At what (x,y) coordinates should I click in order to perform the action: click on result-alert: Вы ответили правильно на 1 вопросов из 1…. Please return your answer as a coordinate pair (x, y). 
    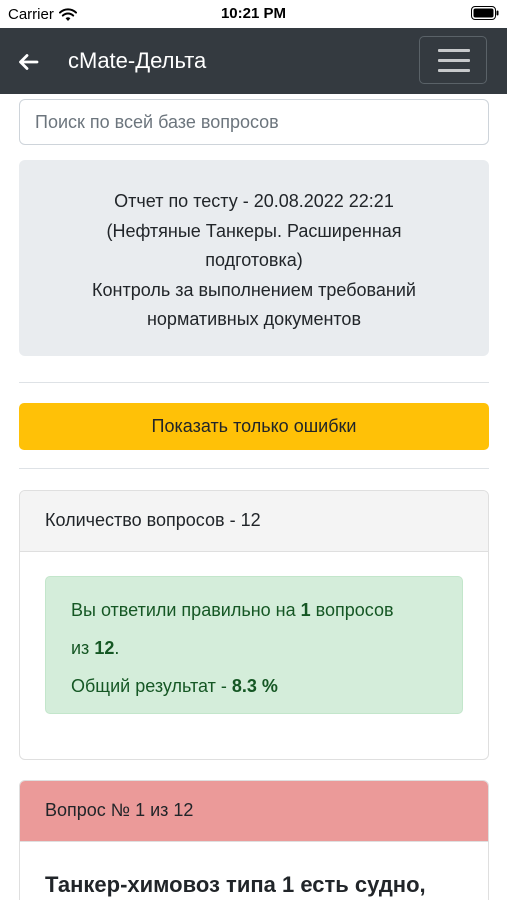
    Looking at the image, I should click on (254, 645).